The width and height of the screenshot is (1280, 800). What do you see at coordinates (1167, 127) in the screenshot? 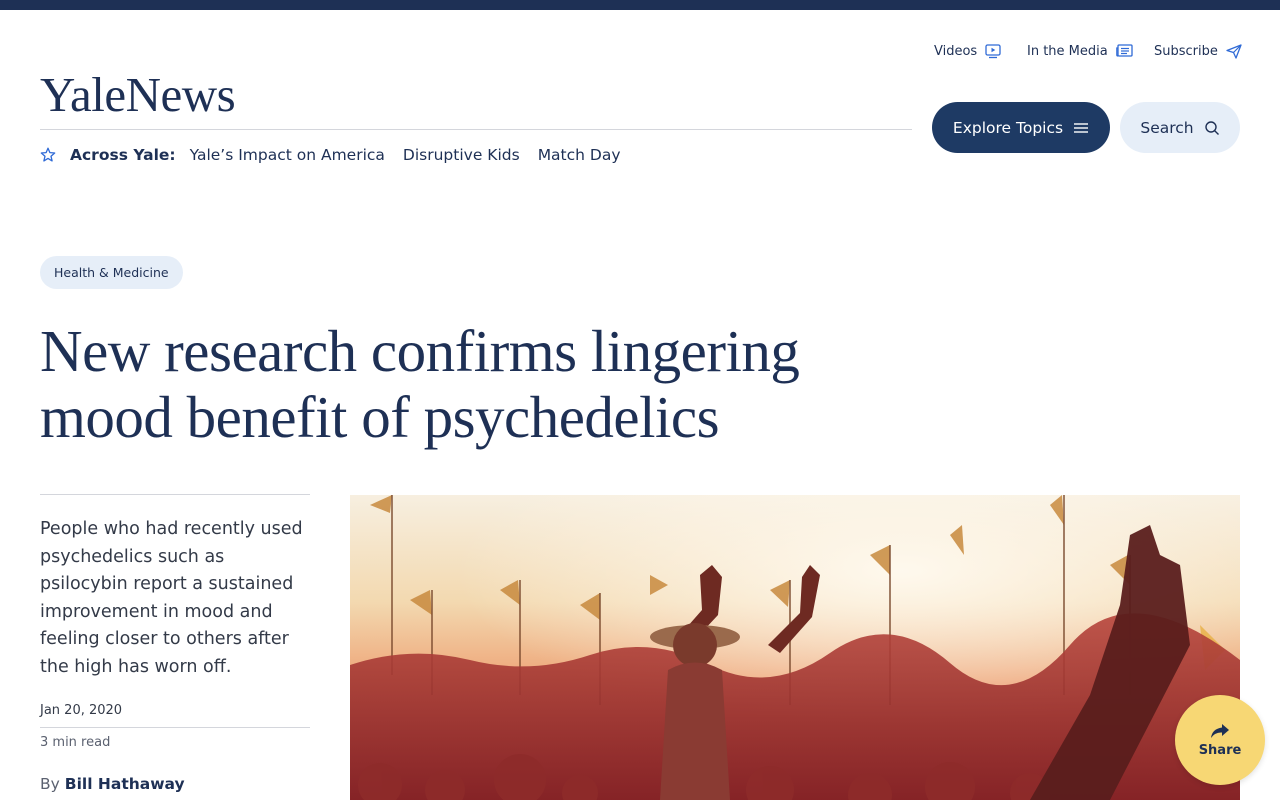
I see `search-label: Search` at bounding box center [1167, 127].